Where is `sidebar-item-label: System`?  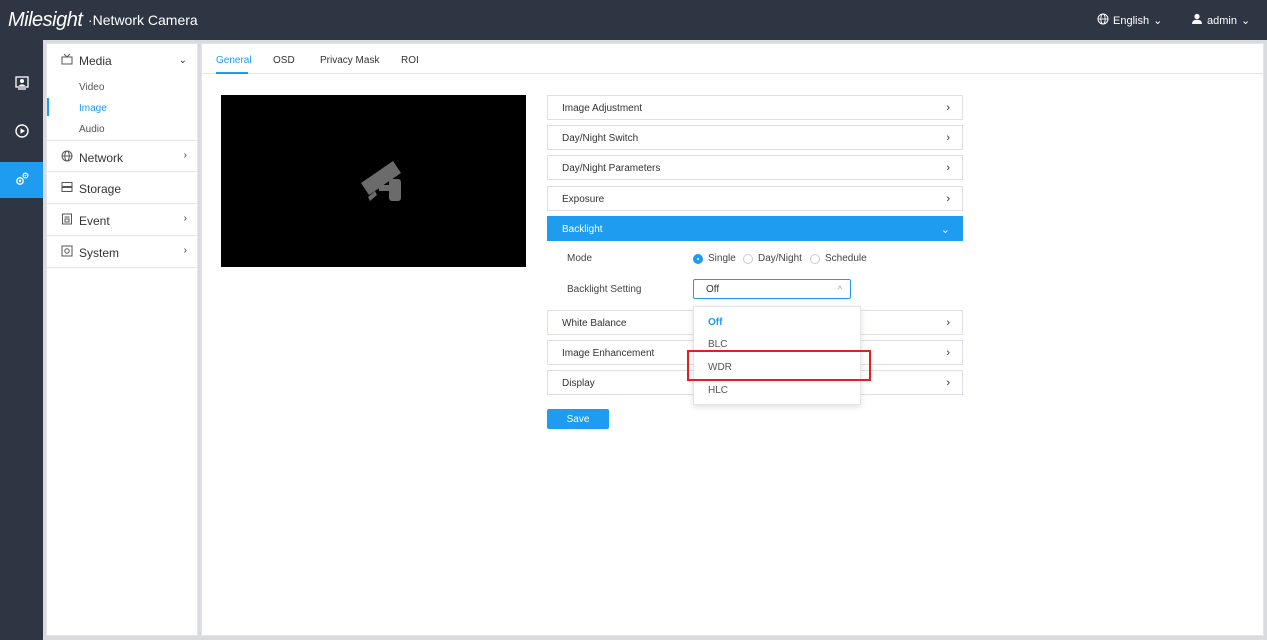 sidebar-item-label: System is located at coordinates (99, 252).